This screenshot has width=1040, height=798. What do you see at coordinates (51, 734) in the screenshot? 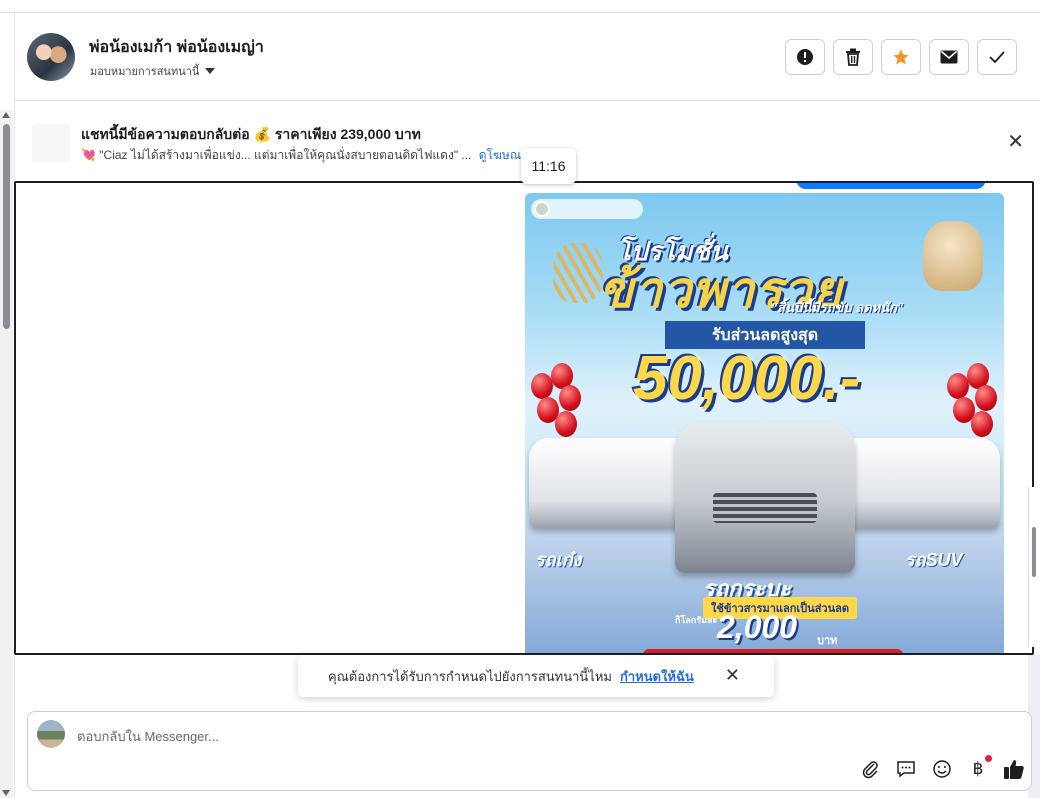
I see `page-avatar` at bounding box center [51, 734].